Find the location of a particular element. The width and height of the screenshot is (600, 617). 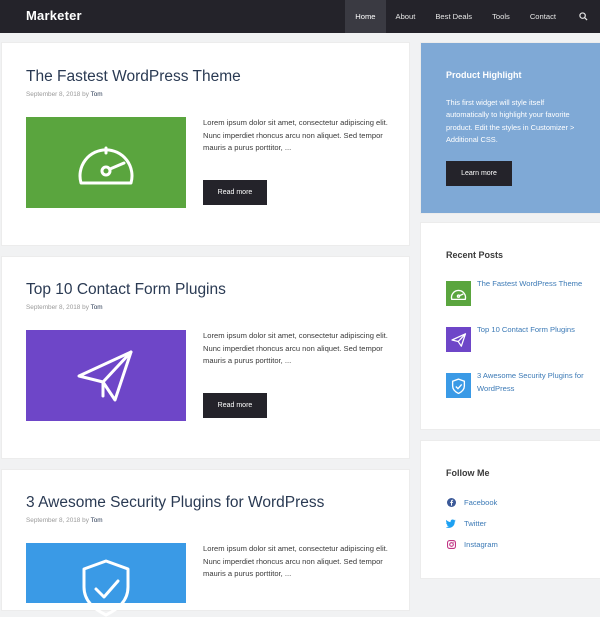

facebook-icon is located at coordinates (451, 502).